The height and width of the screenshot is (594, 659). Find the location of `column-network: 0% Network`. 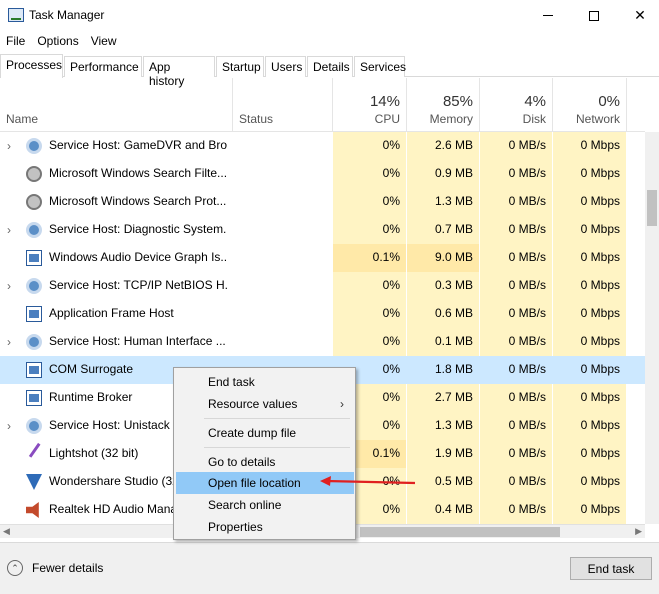

column-network: 0% Network is located at coordinates (590, 104).